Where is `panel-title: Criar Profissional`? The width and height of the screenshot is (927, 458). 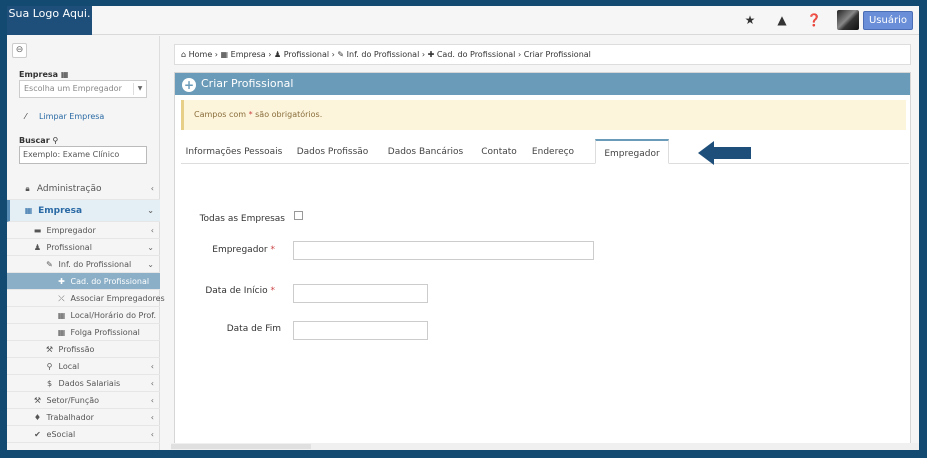
panel-title: Criar Profissional is located at coordinates (247, 83).